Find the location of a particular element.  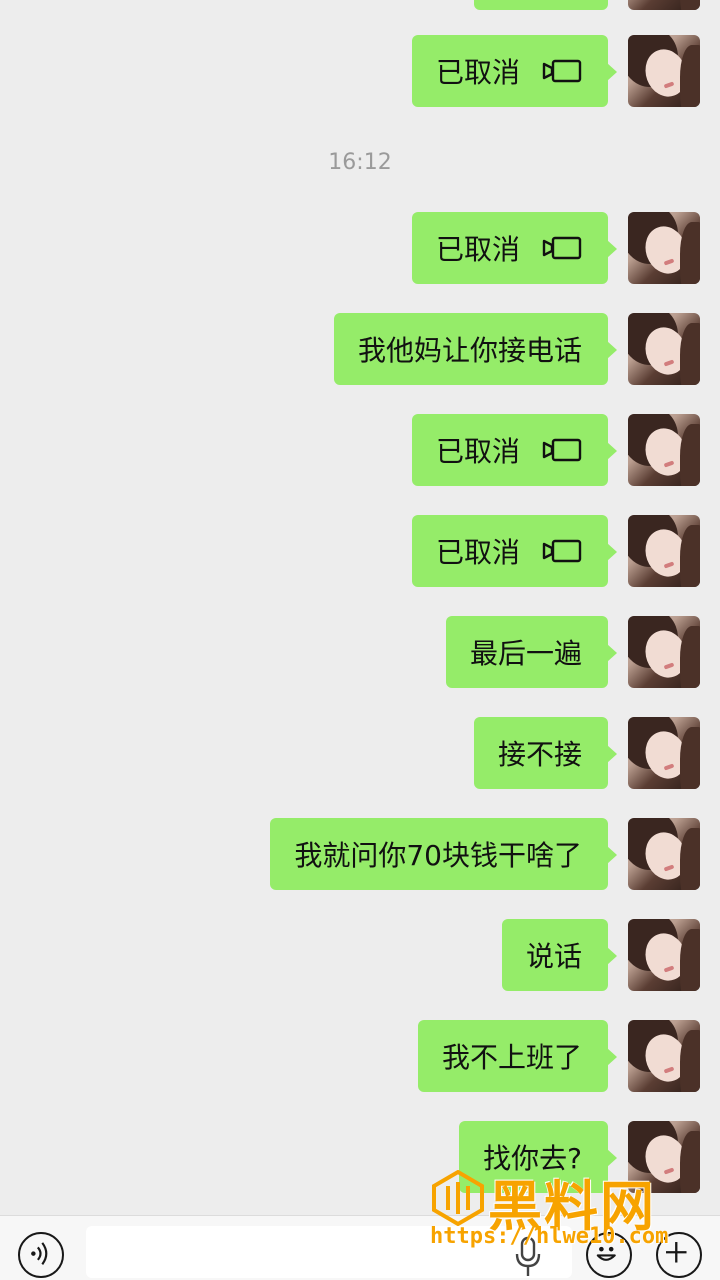

voice-icon is located at coordinates (41, 1255).